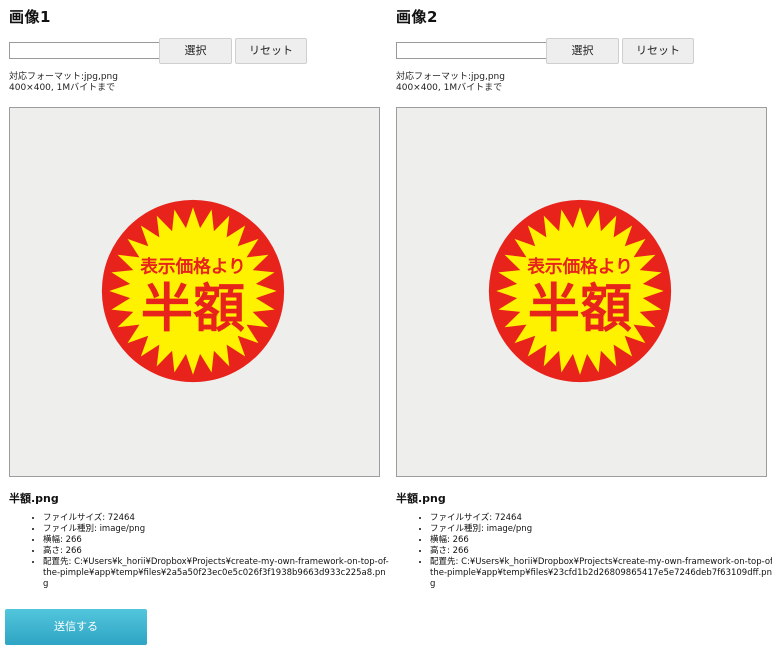 The height and width of the screenshot is (649, 772). Describe the element at coordinates (76, 627) in the screenshot. I see `submit-button: 送信する` at that location.